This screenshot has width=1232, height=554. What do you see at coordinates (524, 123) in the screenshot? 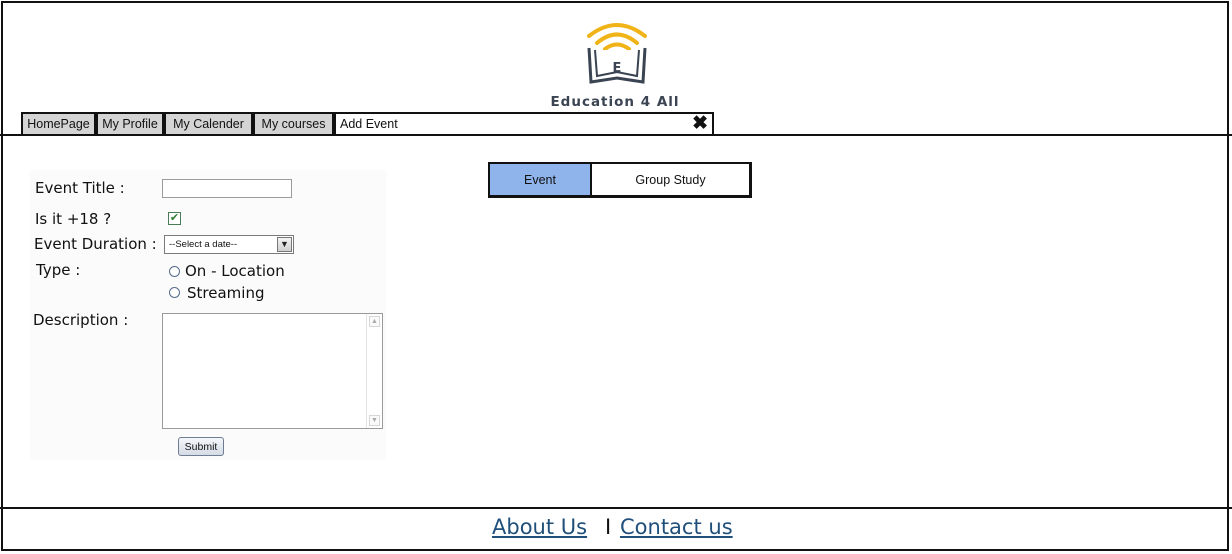
I see `tab-add-event: Add Event ✖` at bounding box center [524, 123].